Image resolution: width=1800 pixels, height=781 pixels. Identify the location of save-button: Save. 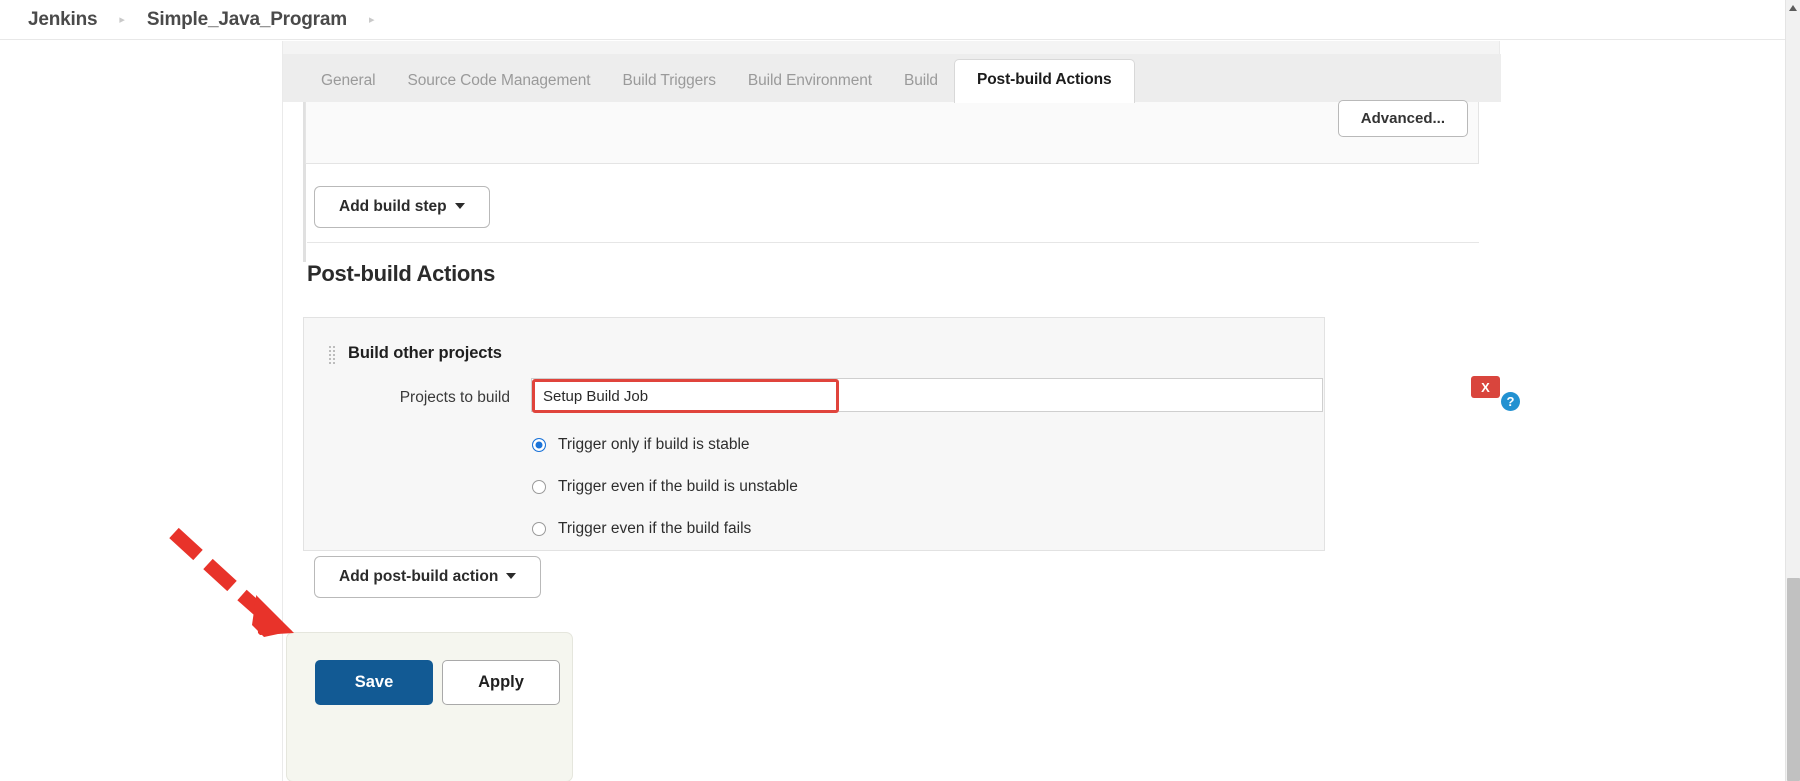
(374, 682).